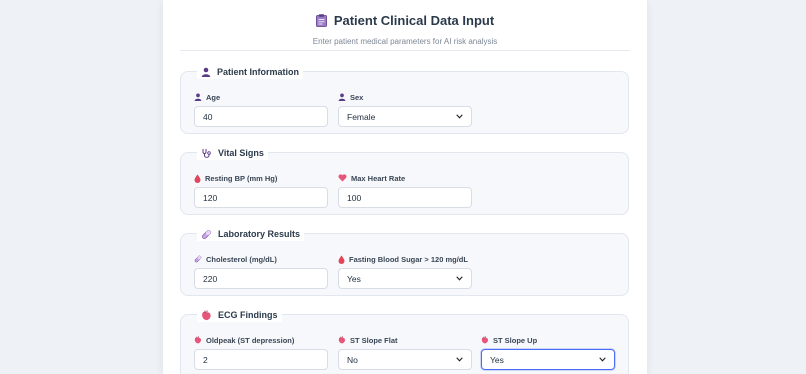 Image resolution: width=806 pixels, height=374 pixels. I want to click on resting-bp-field-group: Resting BP (mm Hg) 120, so click(261, 190).